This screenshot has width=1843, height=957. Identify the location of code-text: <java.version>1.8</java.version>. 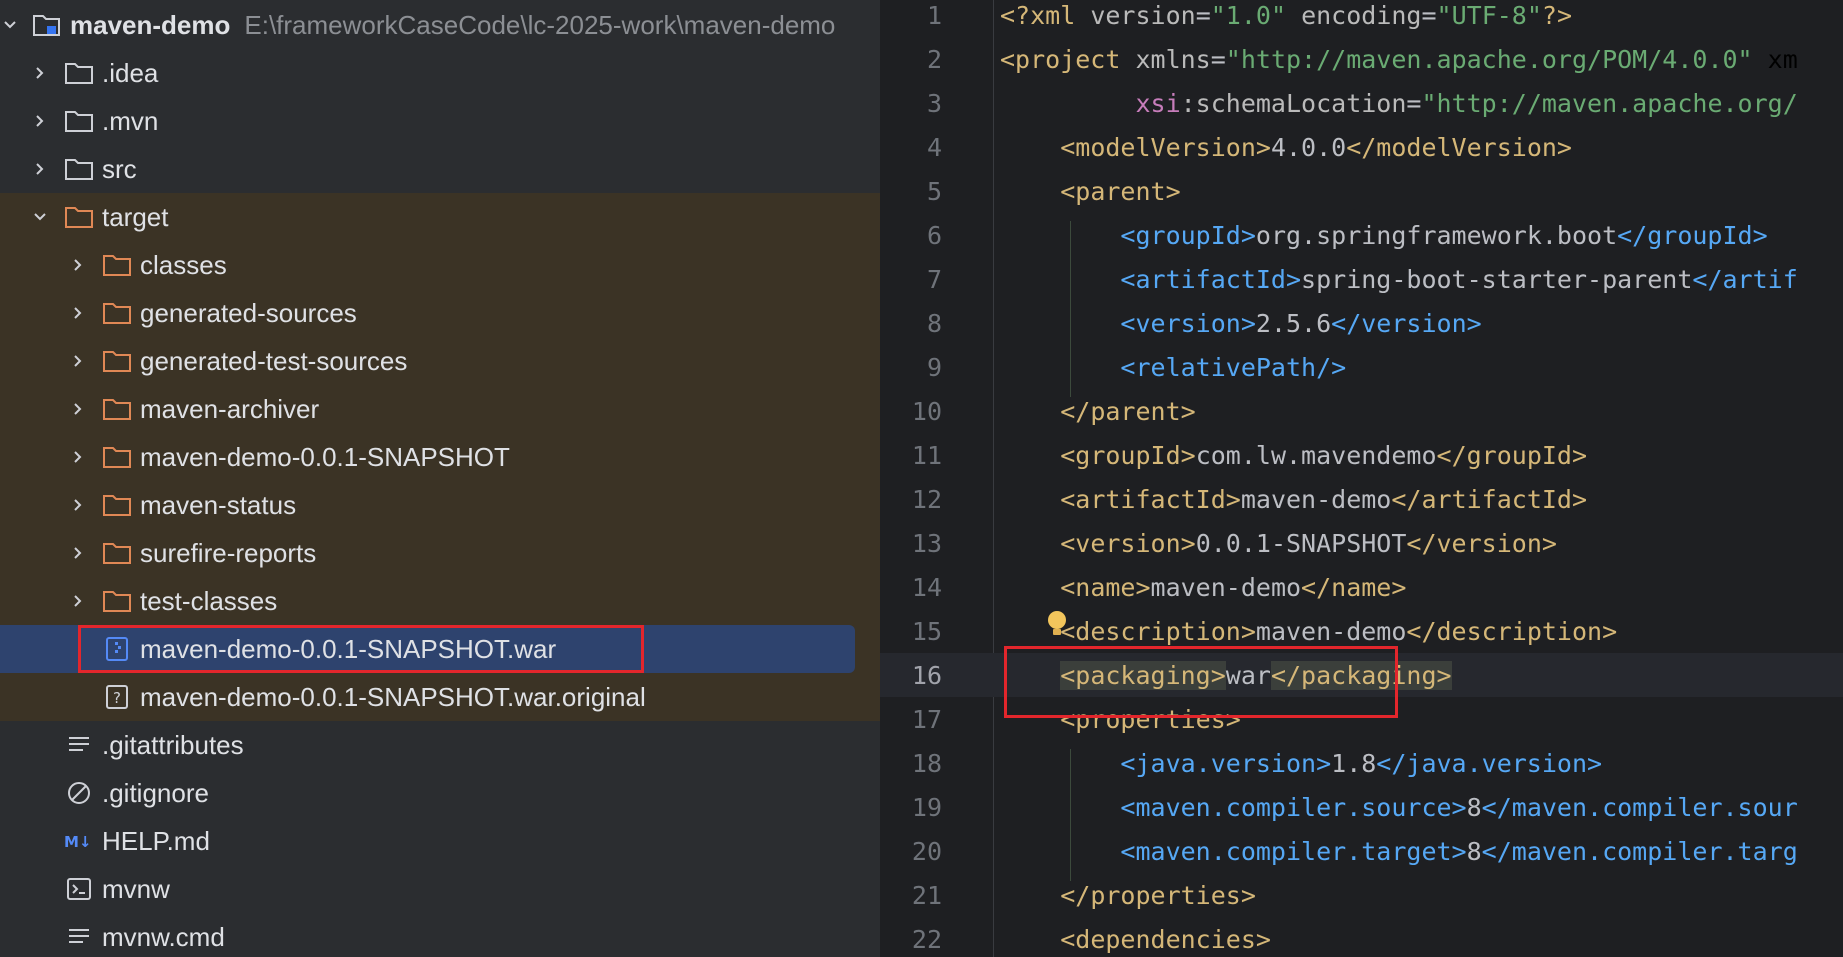
(1361, 763).